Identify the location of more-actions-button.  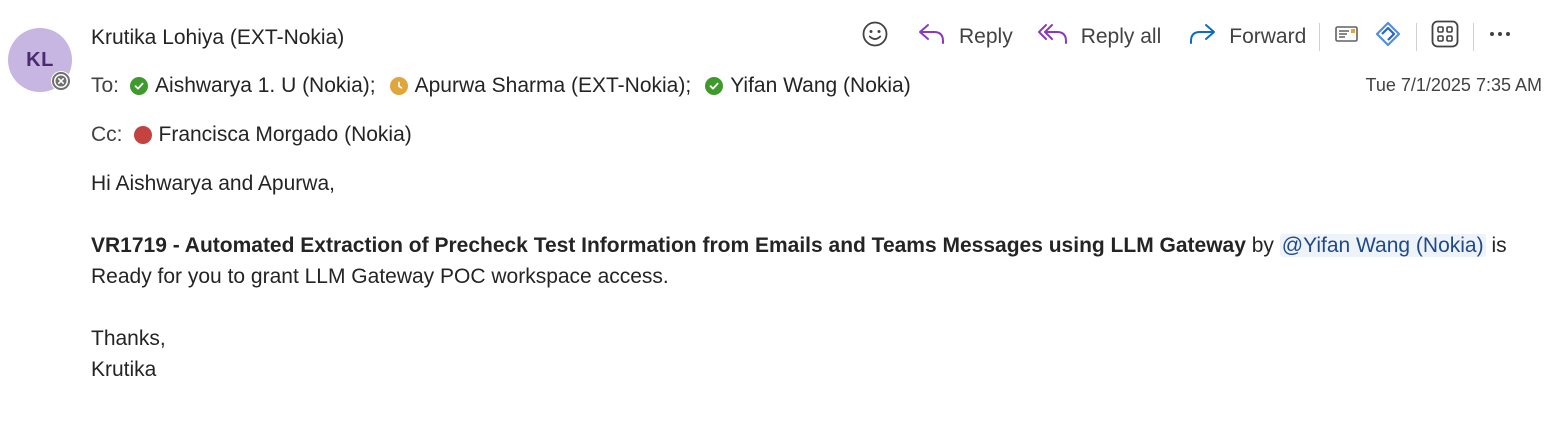
(1500, 37).